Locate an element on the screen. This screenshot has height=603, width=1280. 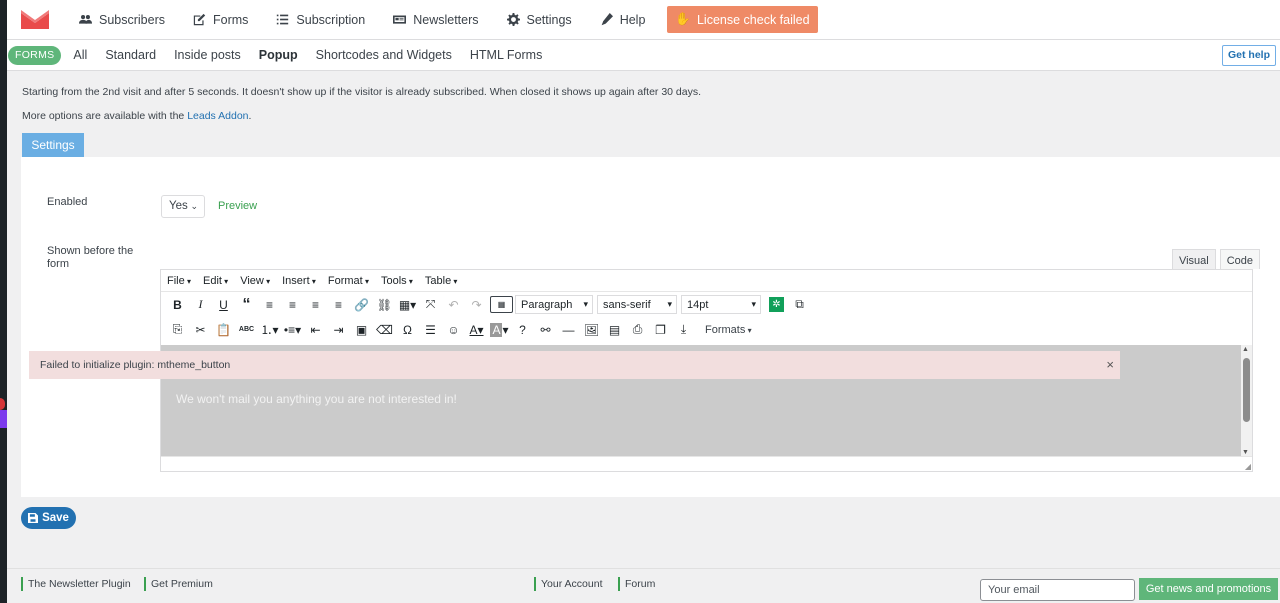
keyboard-icon: ▦ is located at coordinates (501, 304).